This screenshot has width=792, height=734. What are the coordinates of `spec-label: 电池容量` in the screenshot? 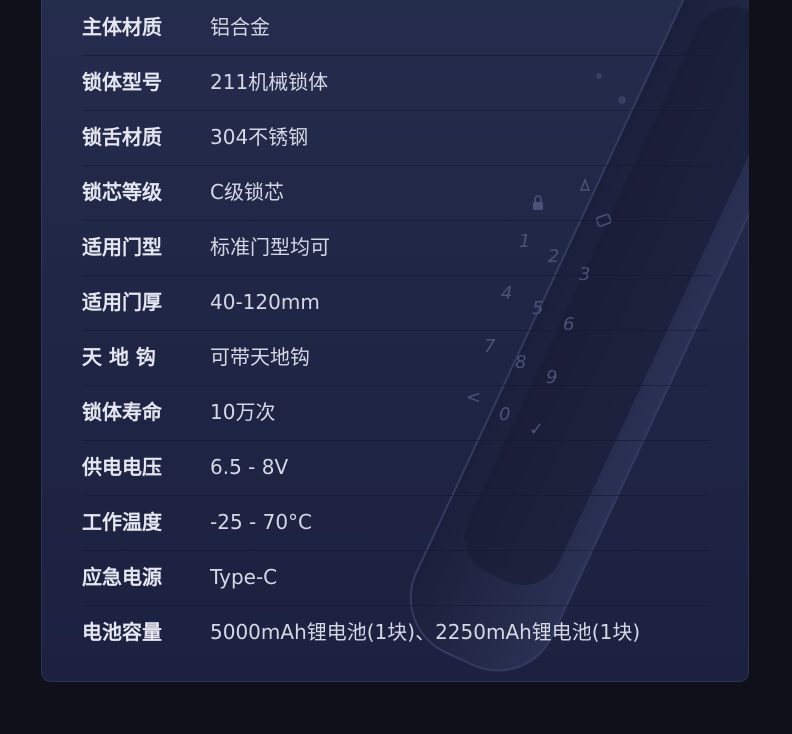 It's located at (122, 632).